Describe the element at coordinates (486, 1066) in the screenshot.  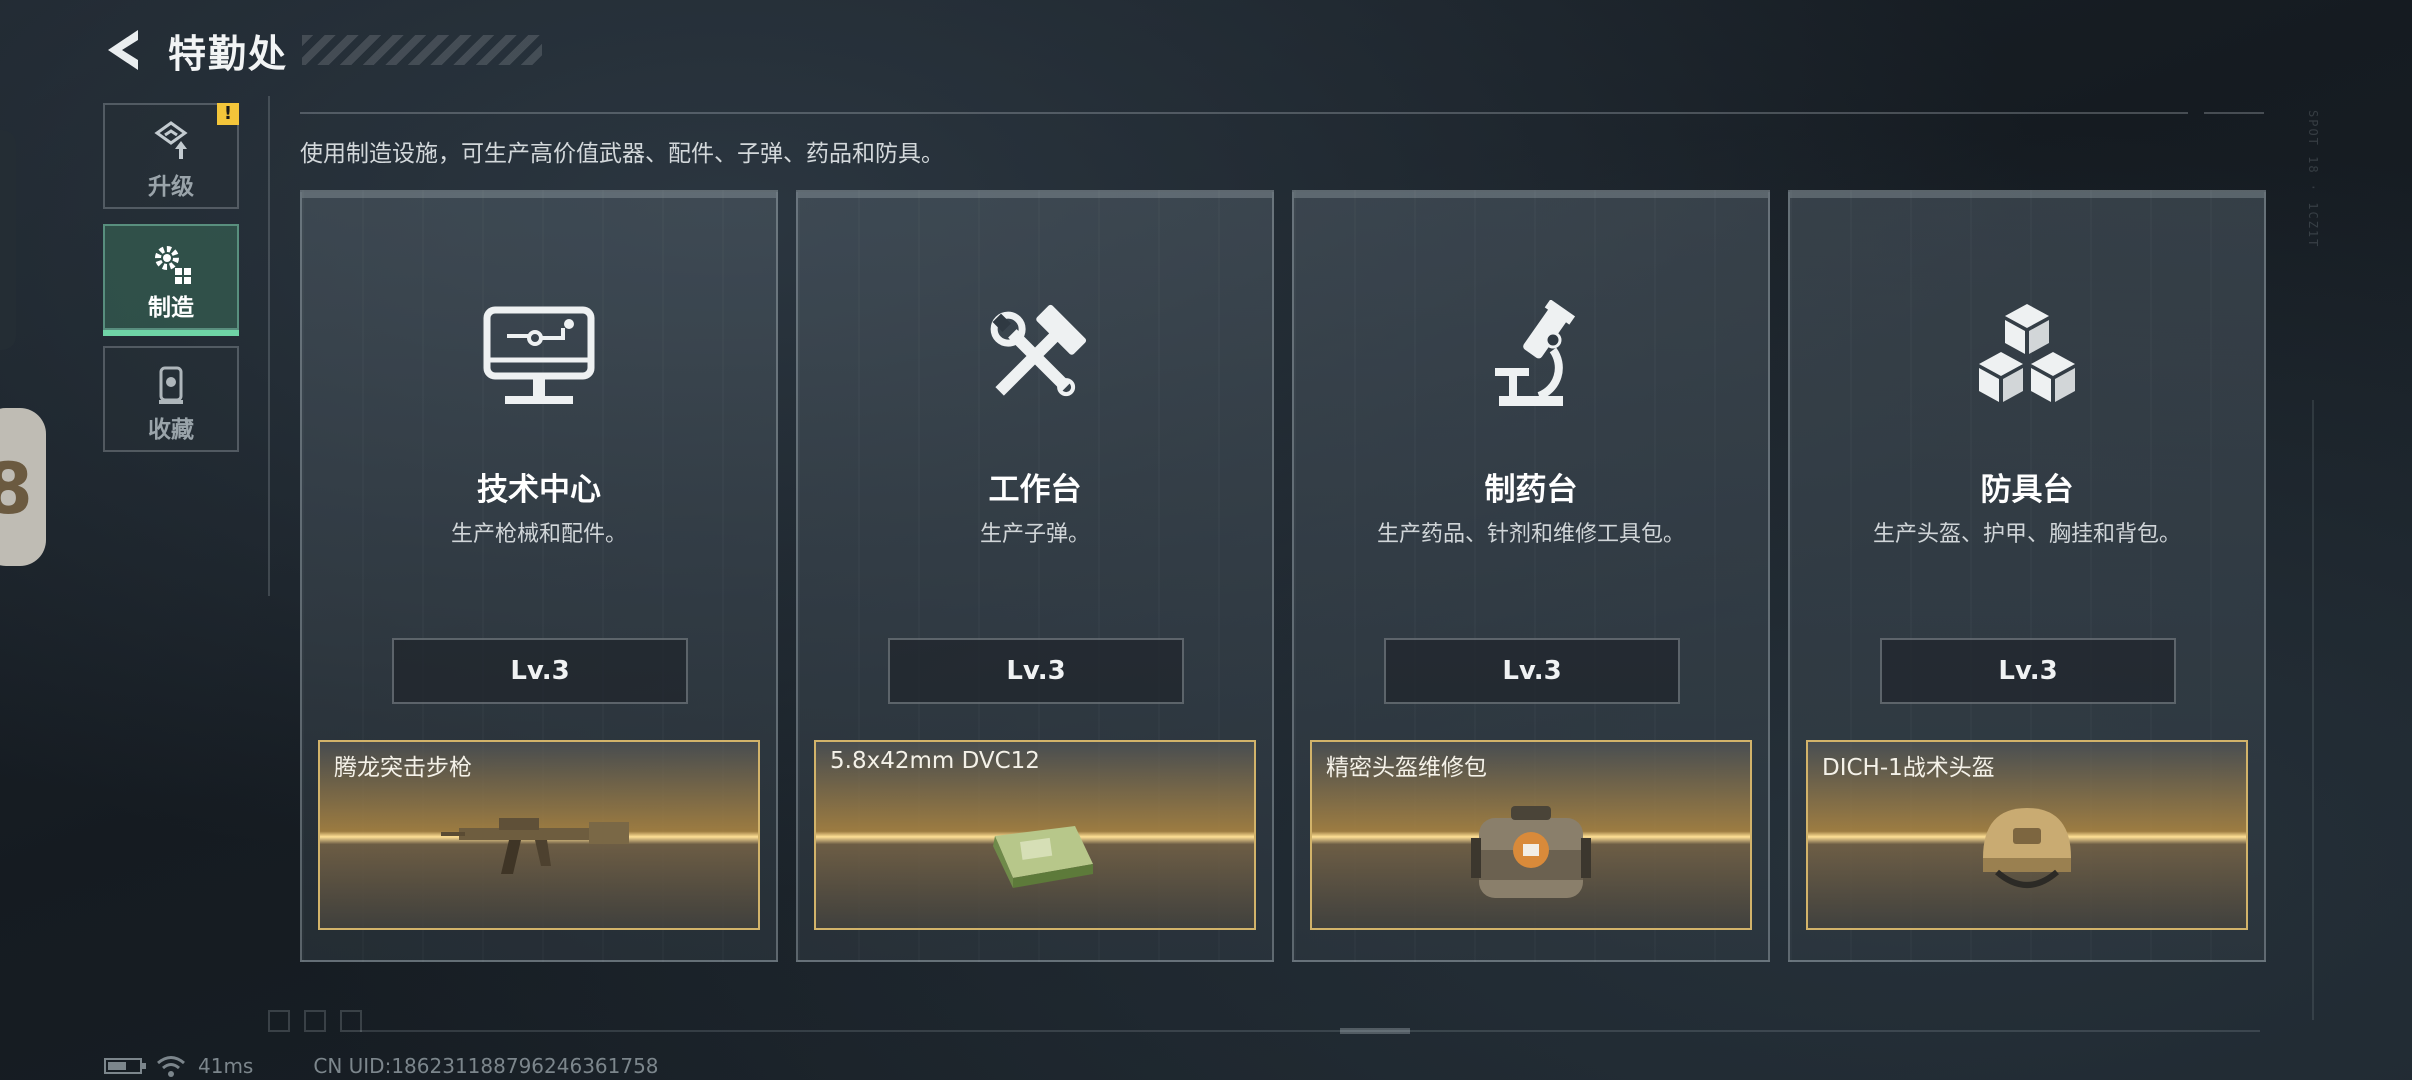
I see `uid-text: CN UID:18623118879624636175​8` at that location.